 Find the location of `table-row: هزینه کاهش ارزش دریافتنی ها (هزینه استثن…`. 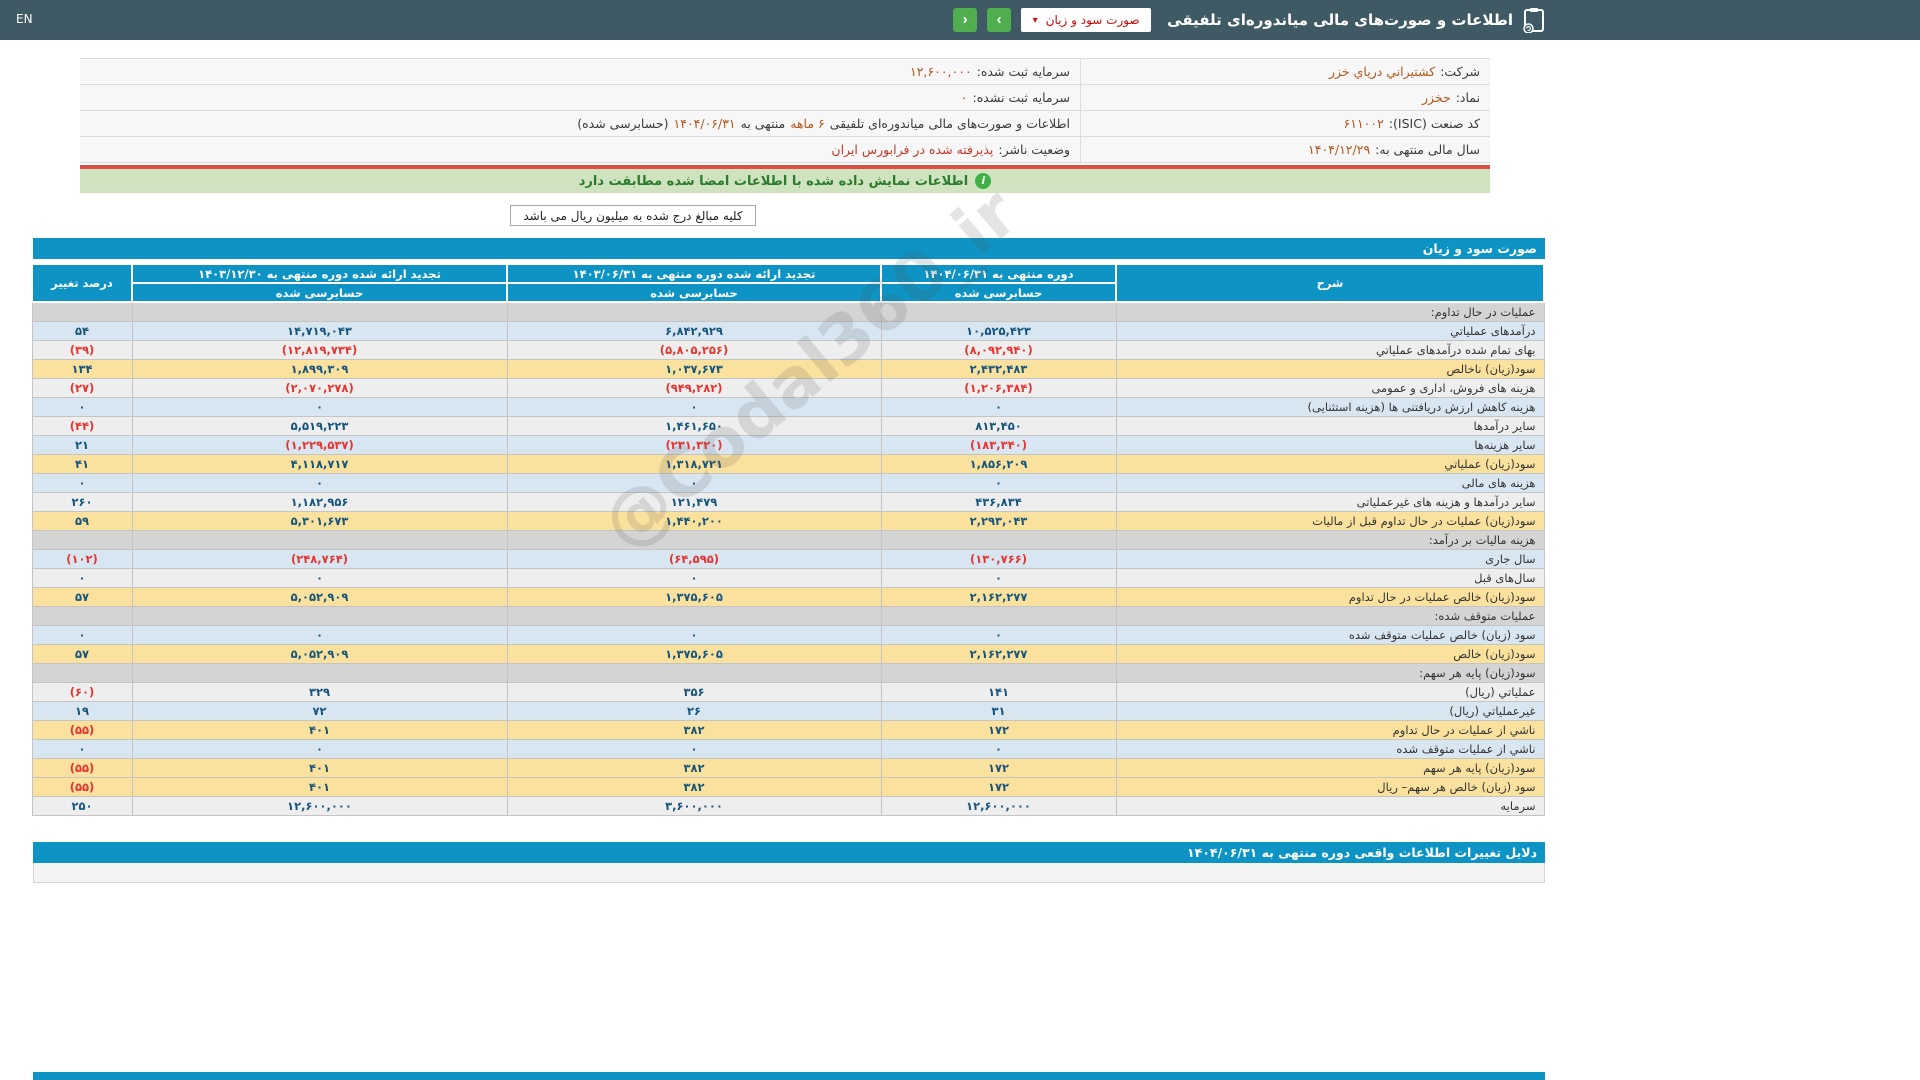

table-row: هزینه کاهش ارزش دریافتنی ها (هزینه استثن… is located at coordinates (788, 406).